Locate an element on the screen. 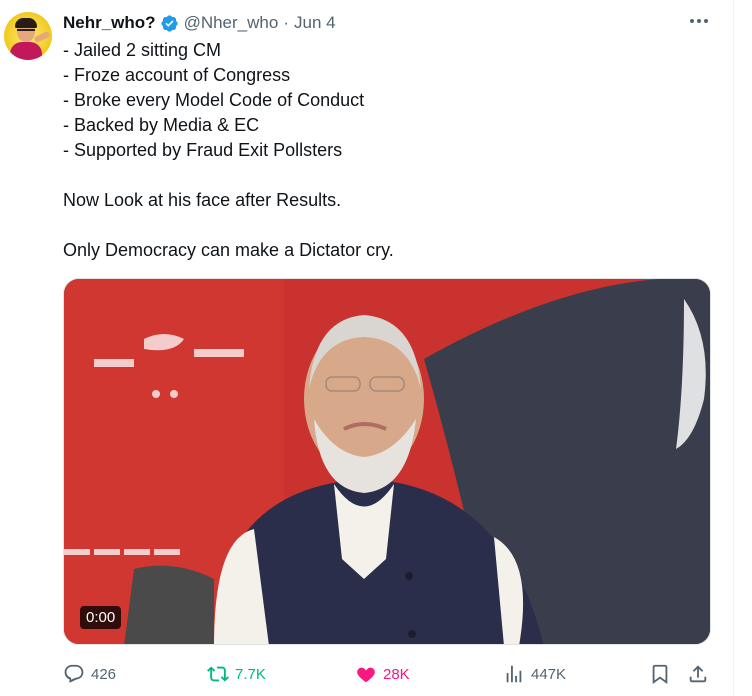  tweet-header: Nehr_who? @Nher_who · Jun 4 is located at coordinates (199, 23).